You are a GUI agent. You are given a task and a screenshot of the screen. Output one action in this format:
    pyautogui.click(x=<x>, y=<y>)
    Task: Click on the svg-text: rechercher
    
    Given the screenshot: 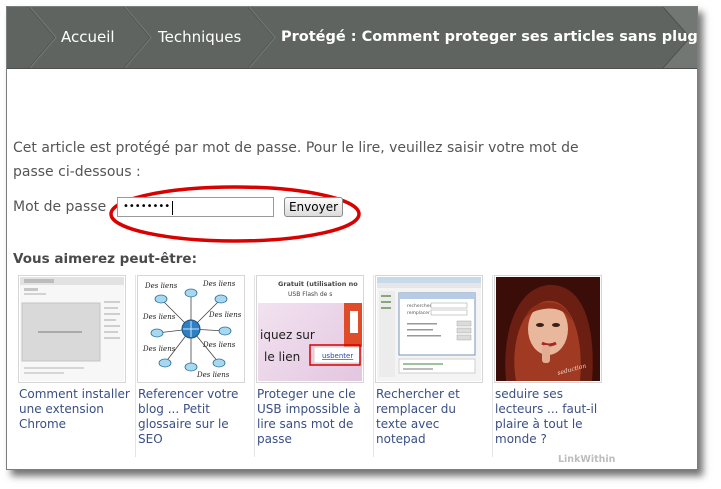 What is the action you would take?
    pyautogui.click(x=419, y=306)
    